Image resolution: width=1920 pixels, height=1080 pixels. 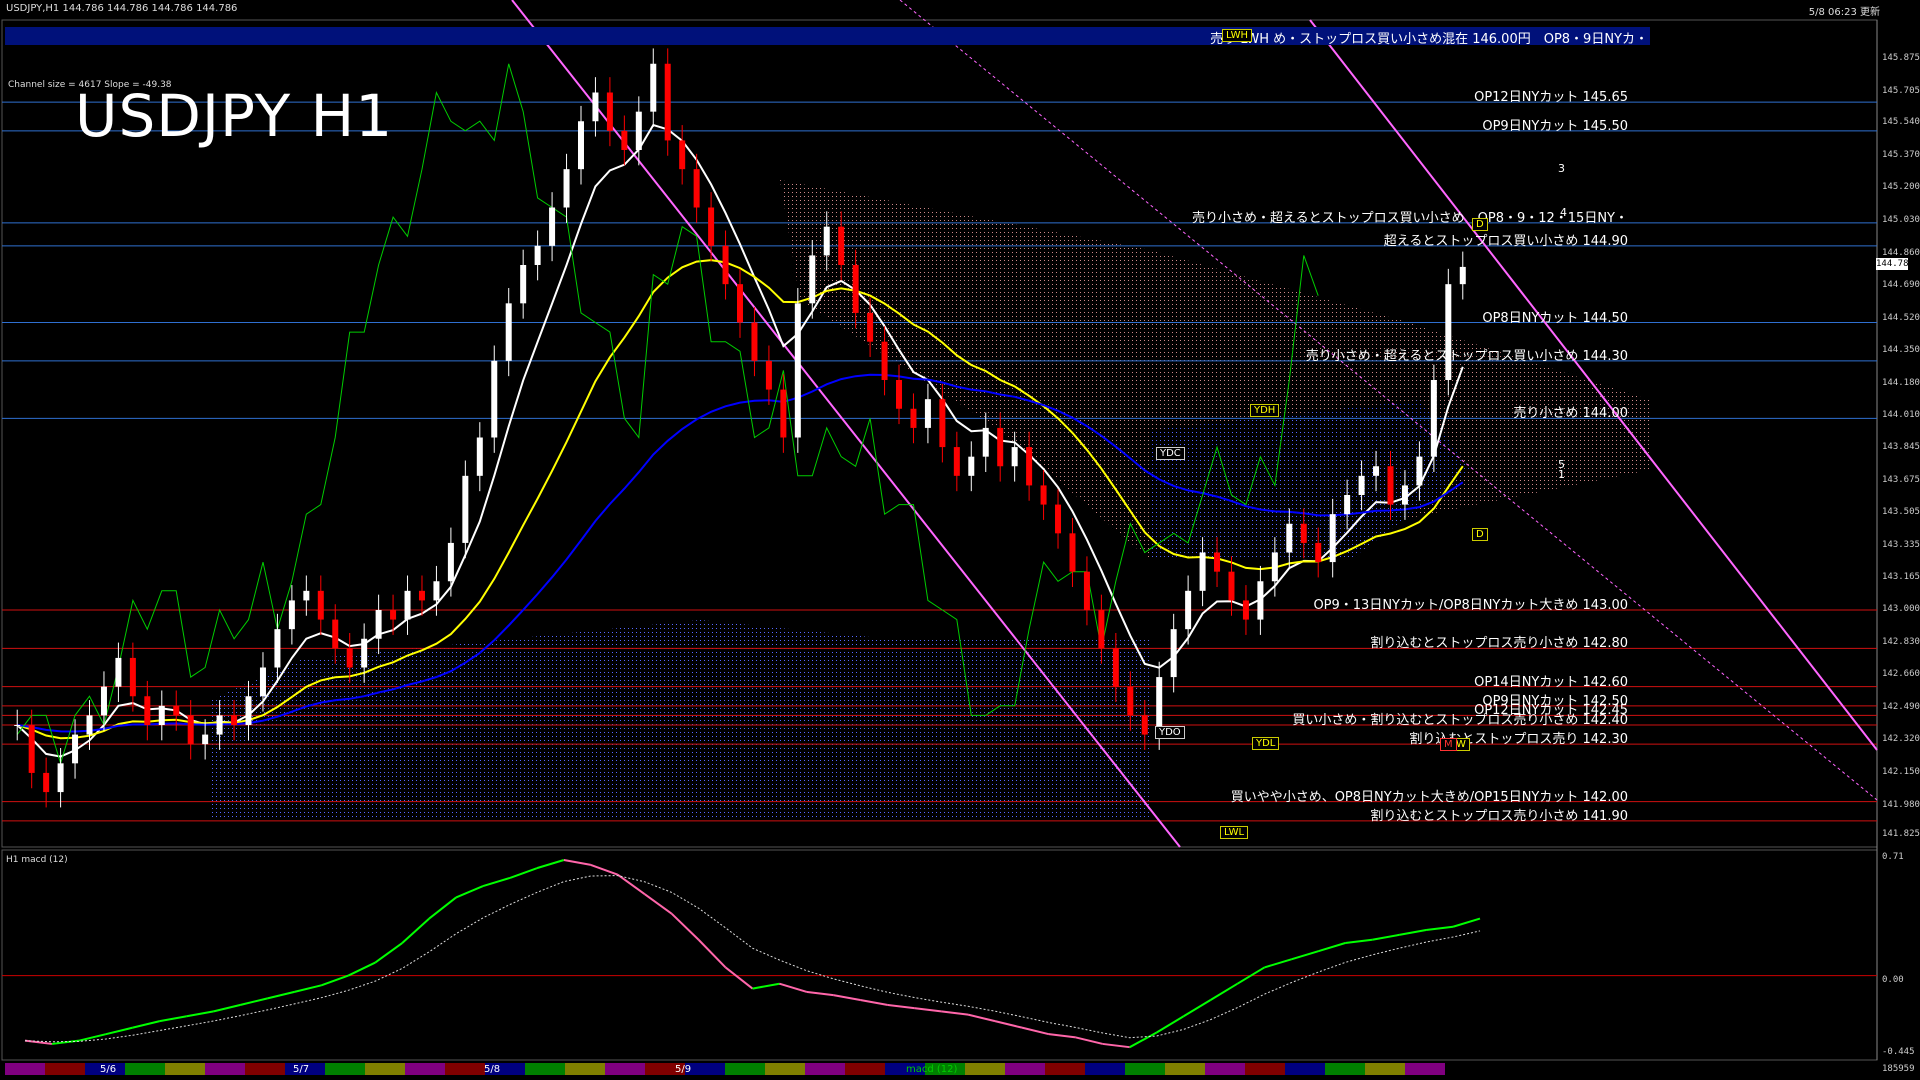 I want to click on wave-label-4: 4, so click(x=1563, y=212).